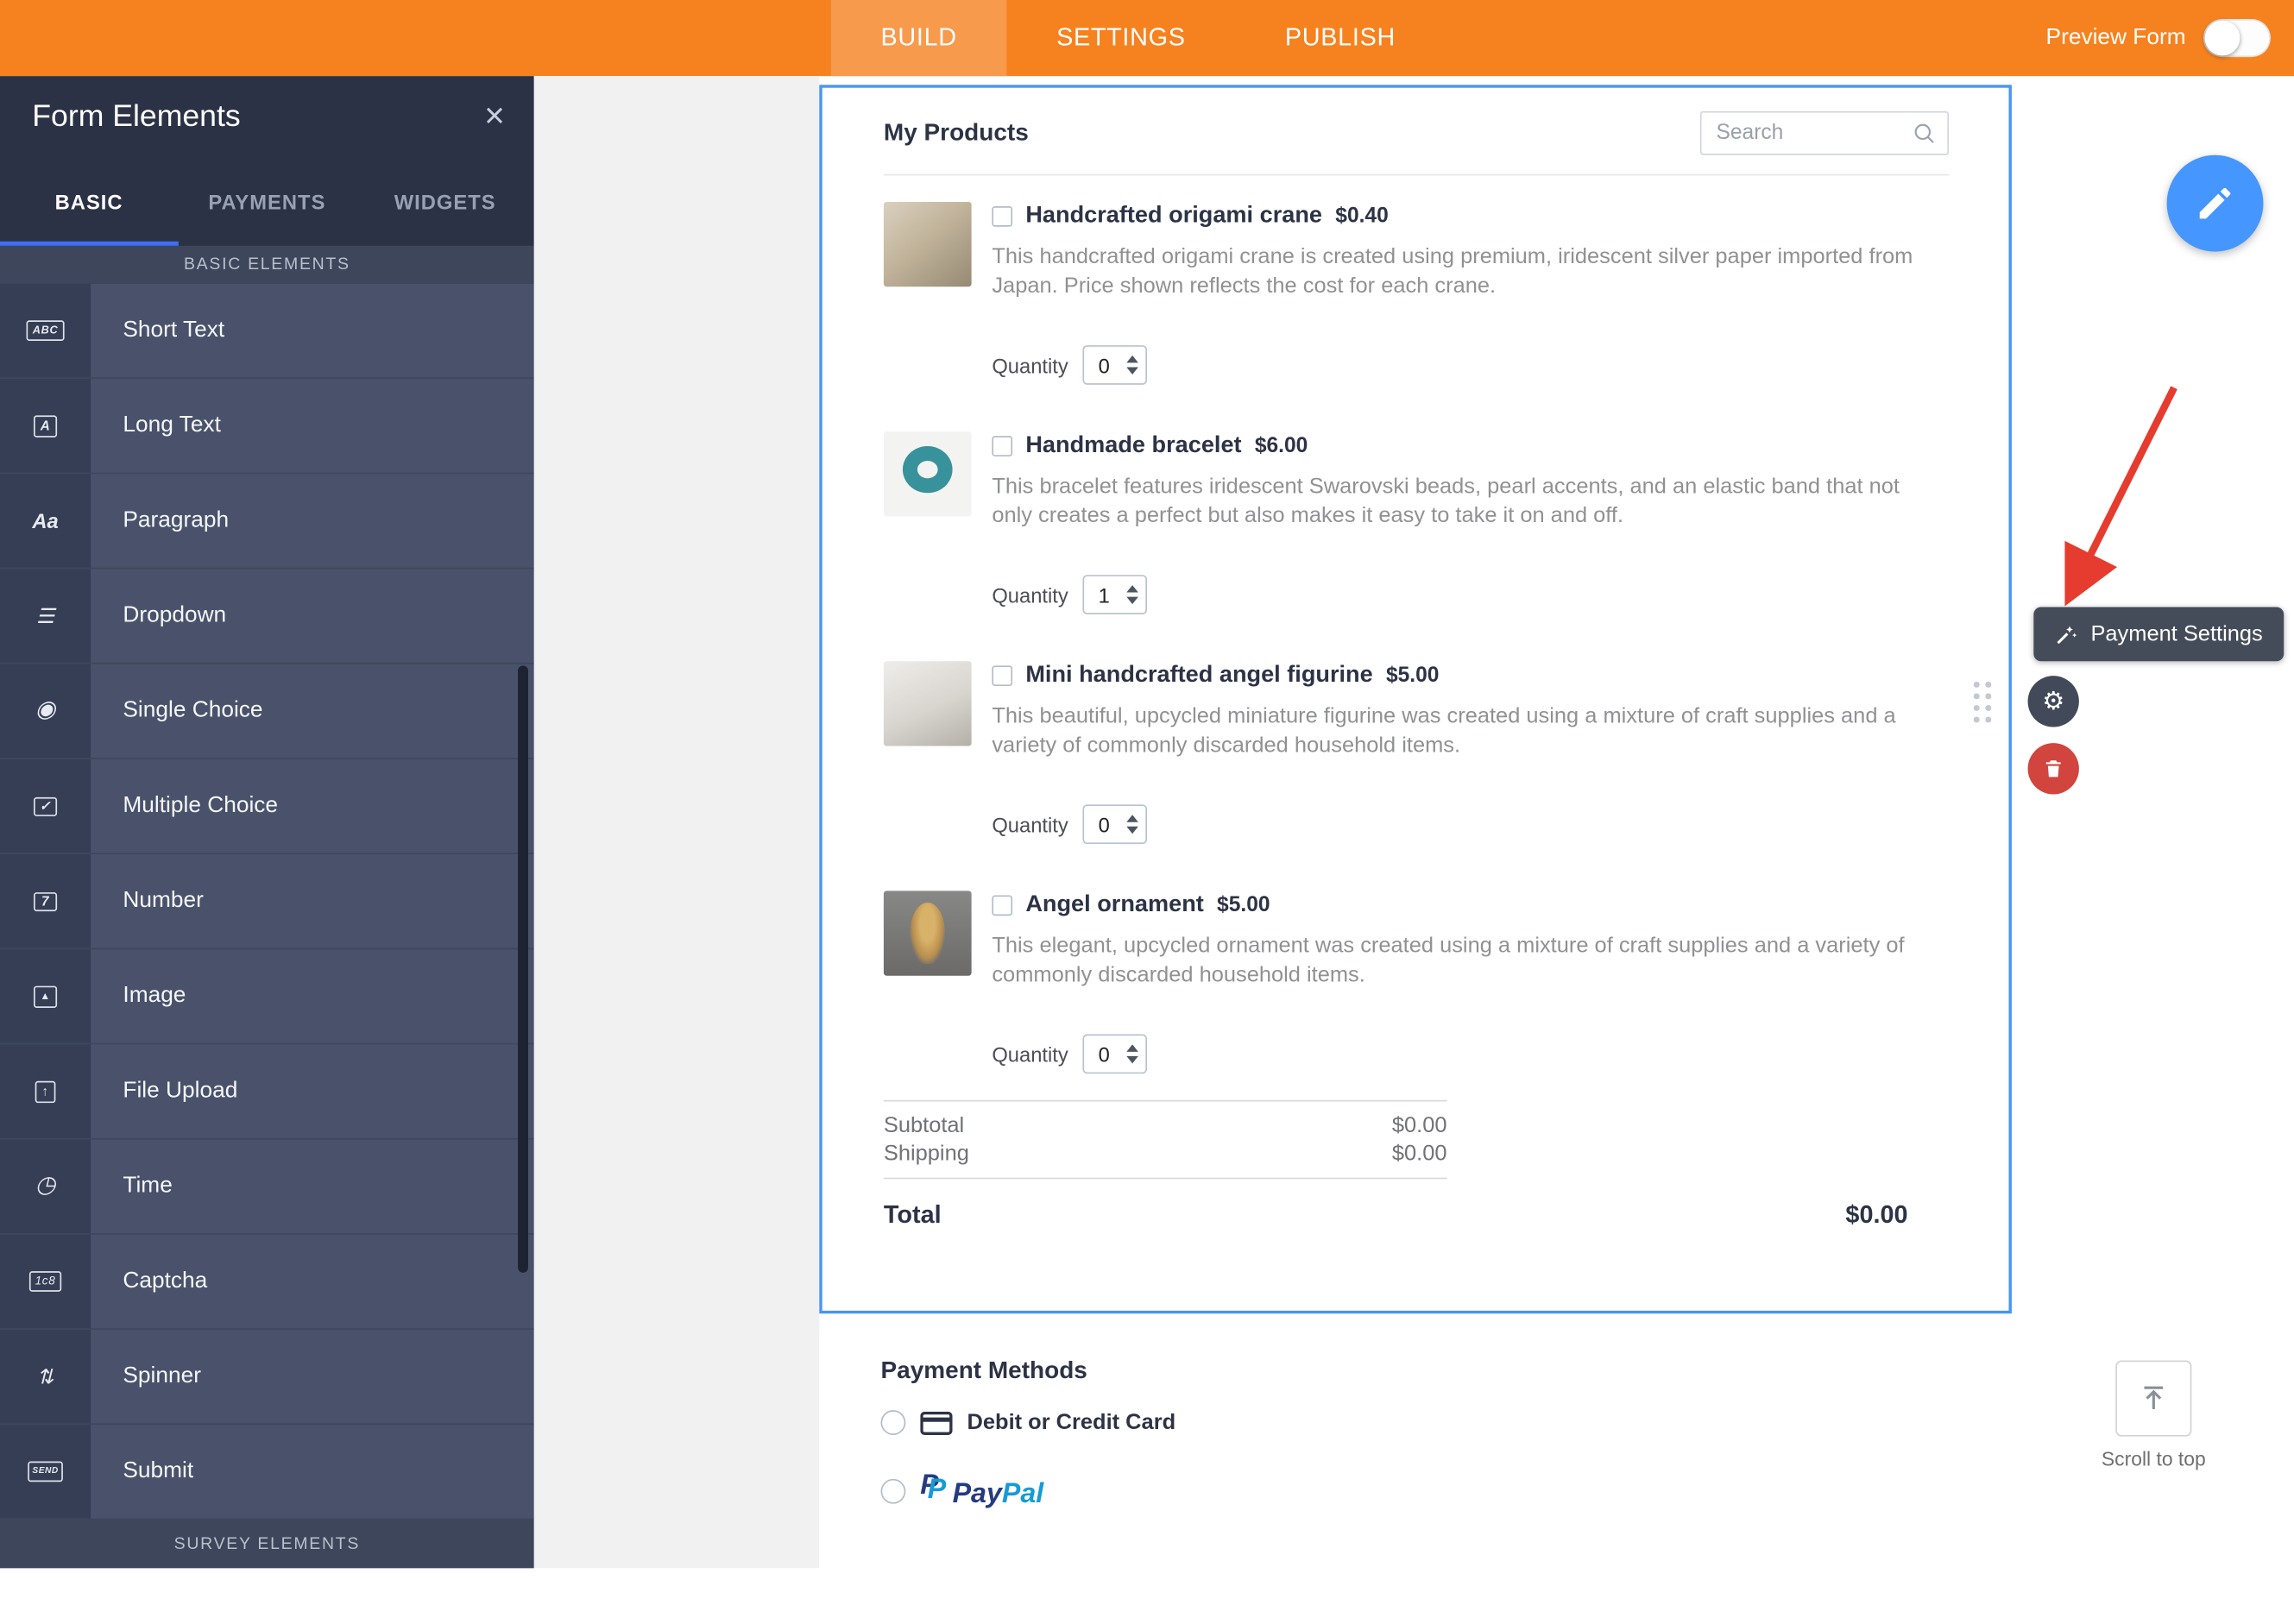  Describe the element at coordinates (893, 1423) in the screenshot. I see `radio-credit-card` at that location.